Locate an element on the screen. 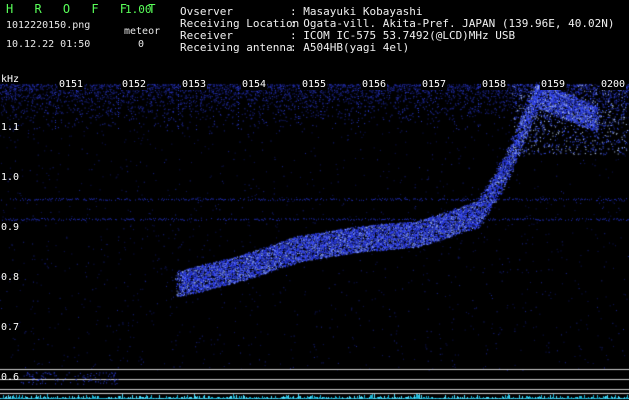 The width and height of the screenshot is (629, 400). y-tick-label: 0.7 is located at coordinates (10, 327).